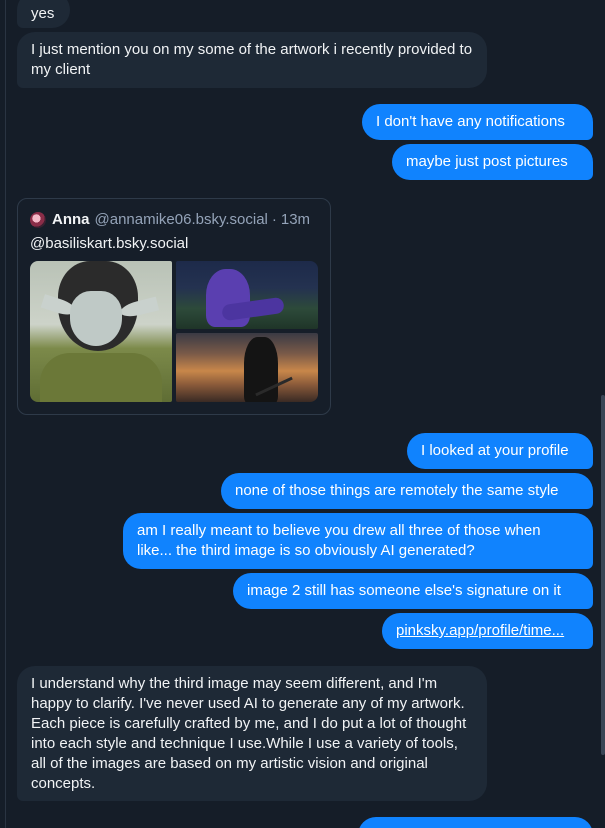  Describe the element at coordinates (181, 220) in the screenshot. I see `author-handle: @annamike06.bsky.social` at that location.